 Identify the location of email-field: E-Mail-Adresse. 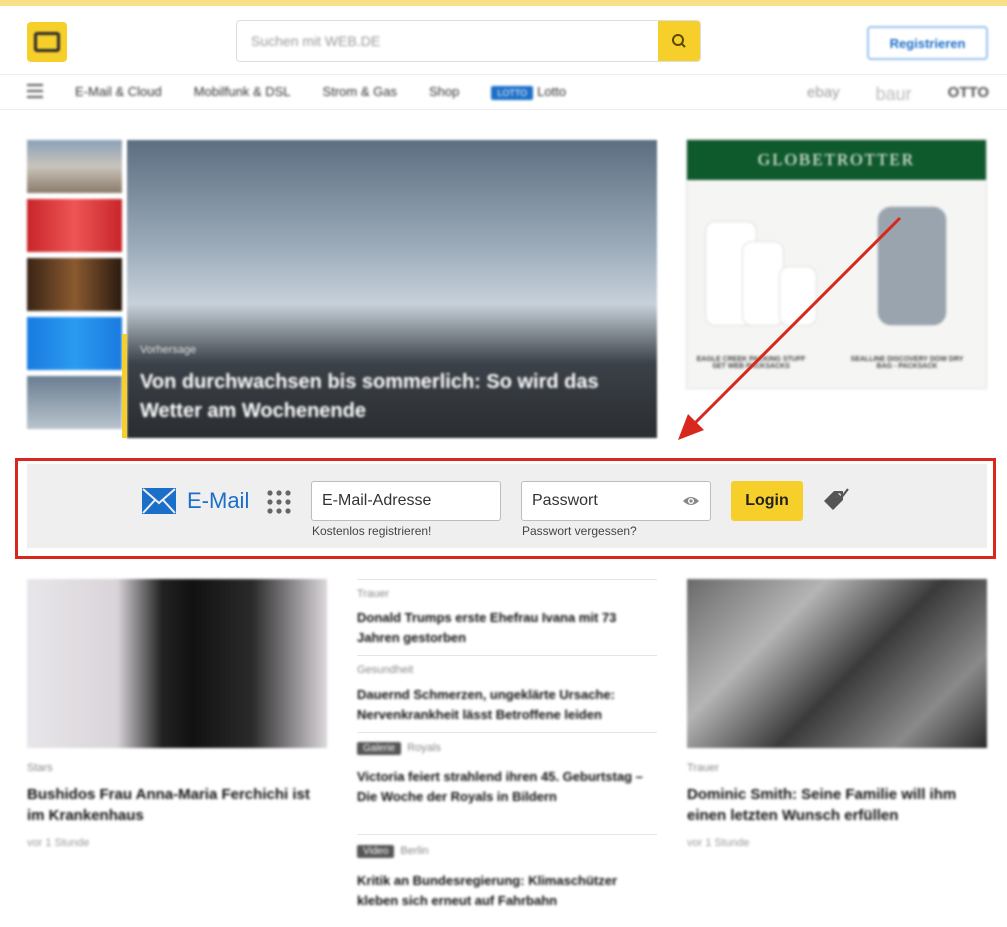
(406, 501).